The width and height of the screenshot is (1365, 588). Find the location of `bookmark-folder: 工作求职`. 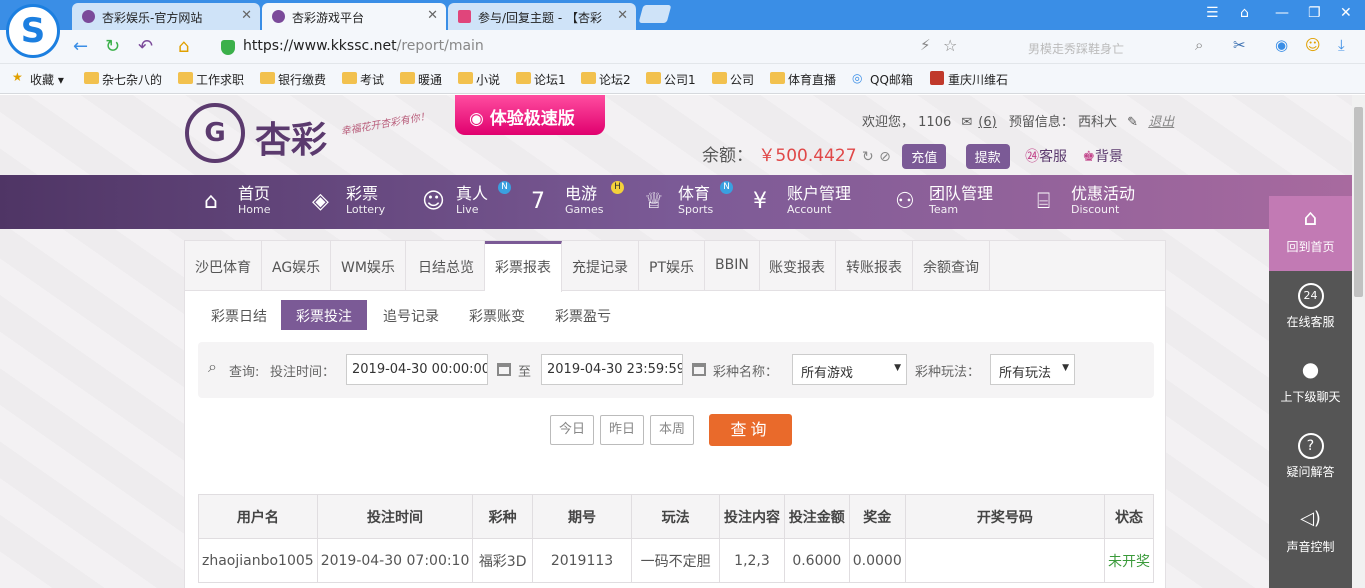

bookmark-folder: 工作求职 is located at coordinates (211, 79).